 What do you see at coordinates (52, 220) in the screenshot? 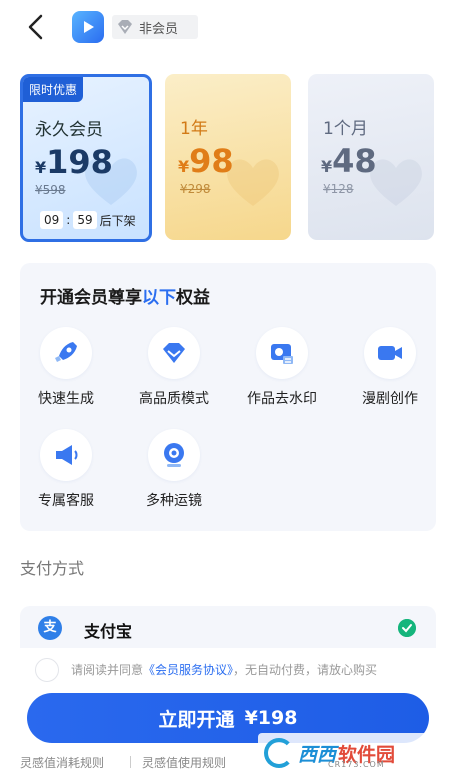
I see `countdown-hours: 09` at bounding box center [52, 220].